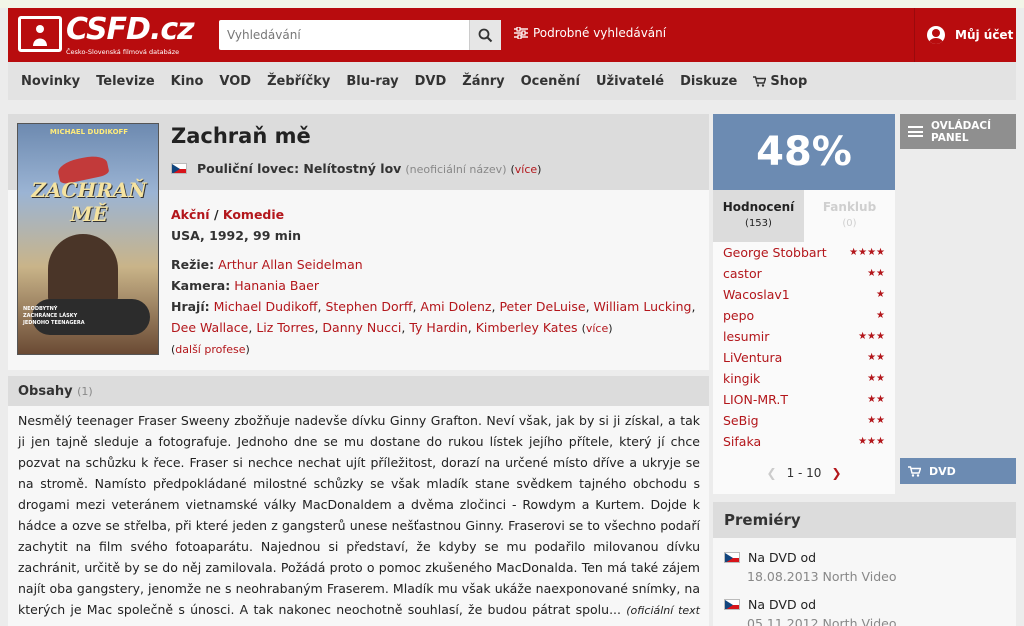 This screenshot has height=626, width=1024. I want to click on cast-link: Ty Hardin, so click(438, 327).